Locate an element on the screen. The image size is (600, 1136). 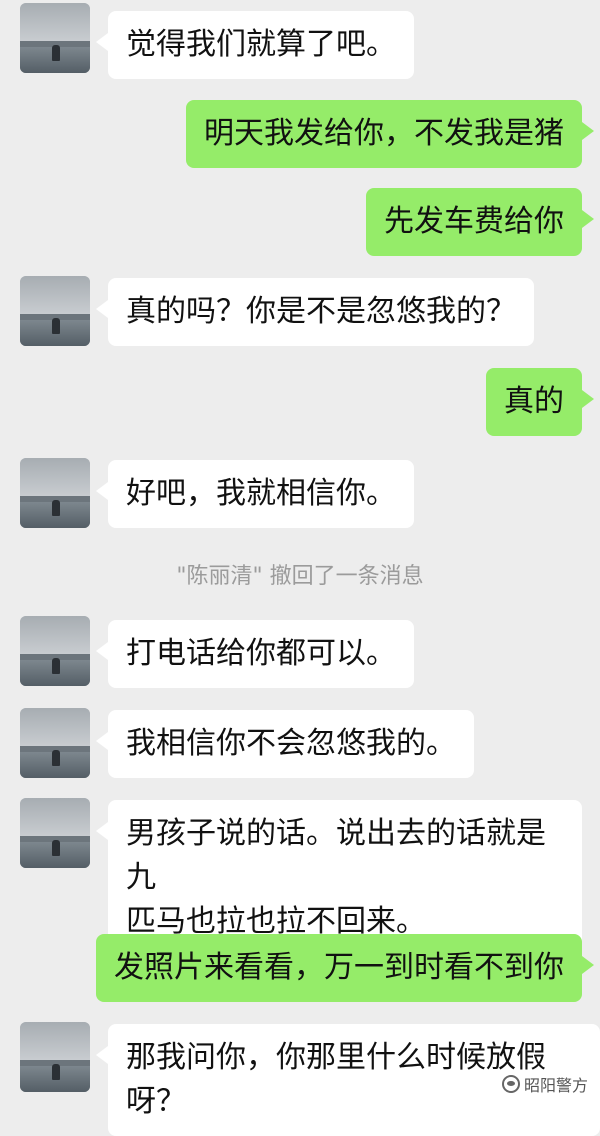
outgoing-message-bubble: 发照片来看看，万一到时看不到你 is located at coordinates (345, 968).